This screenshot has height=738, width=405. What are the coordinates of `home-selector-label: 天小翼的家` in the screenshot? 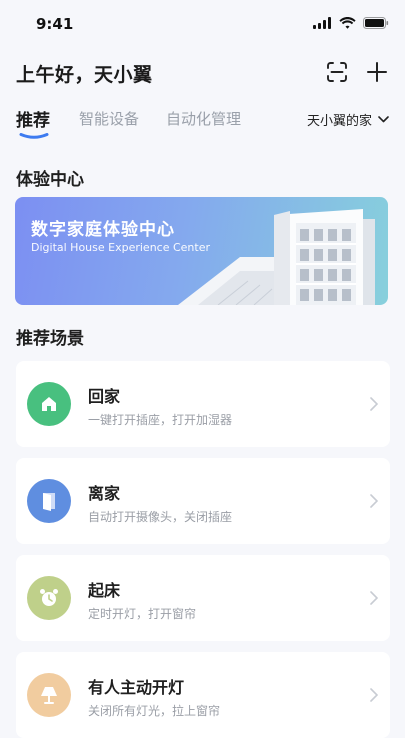 It's located at (339, 121).